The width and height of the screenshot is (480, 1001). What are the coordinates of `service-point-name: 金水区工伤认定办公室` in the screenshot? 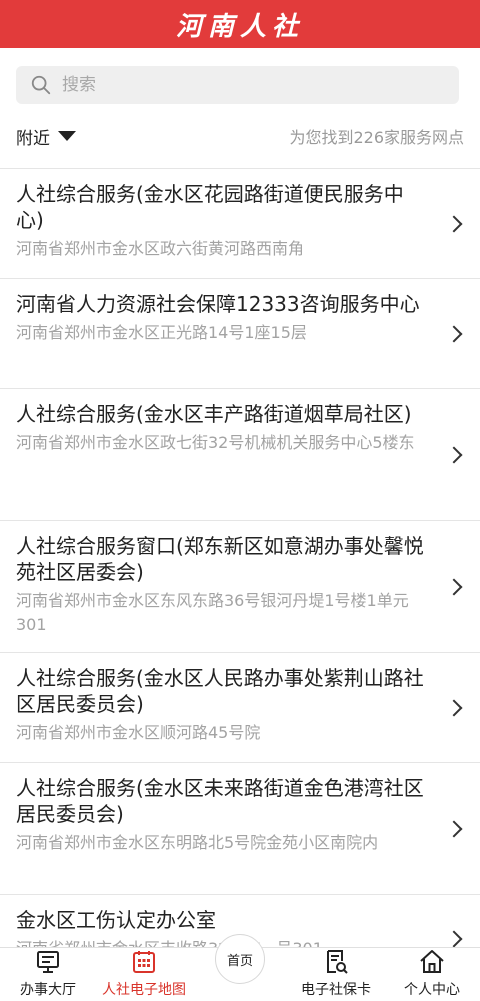 It's located at (116, 920).